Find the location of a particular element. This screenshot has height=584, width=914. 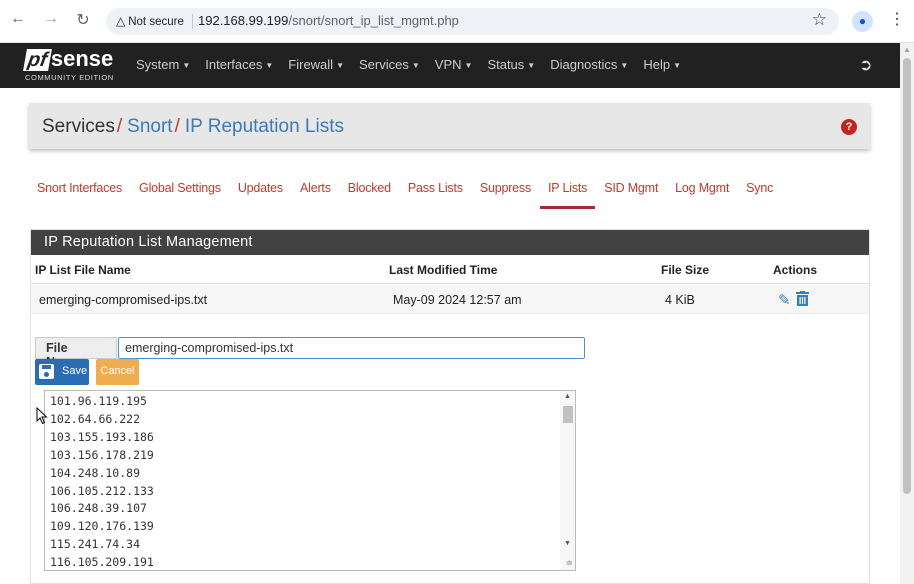

tab-global-settings: Global Settings is located at coordinates (180, 188).